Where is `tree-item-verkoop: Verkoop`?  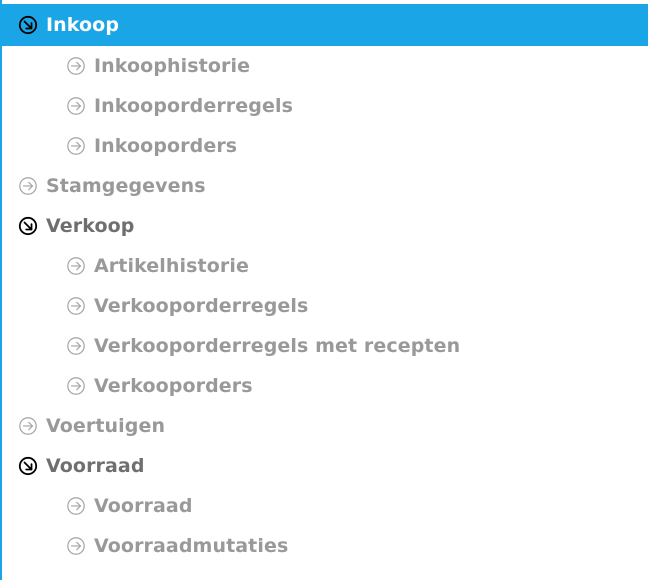
tree-item-verkoop: Verkoop is located at coordinates (325, 226).